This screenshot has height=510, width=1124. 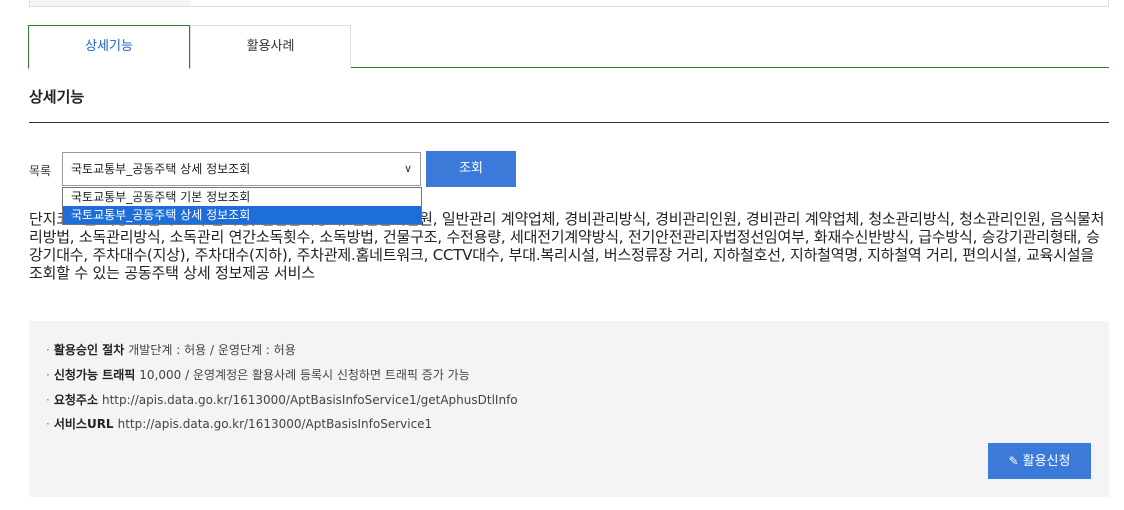 I want to click on info-request-url-label: 요청주소, so click(x=75, y=400).